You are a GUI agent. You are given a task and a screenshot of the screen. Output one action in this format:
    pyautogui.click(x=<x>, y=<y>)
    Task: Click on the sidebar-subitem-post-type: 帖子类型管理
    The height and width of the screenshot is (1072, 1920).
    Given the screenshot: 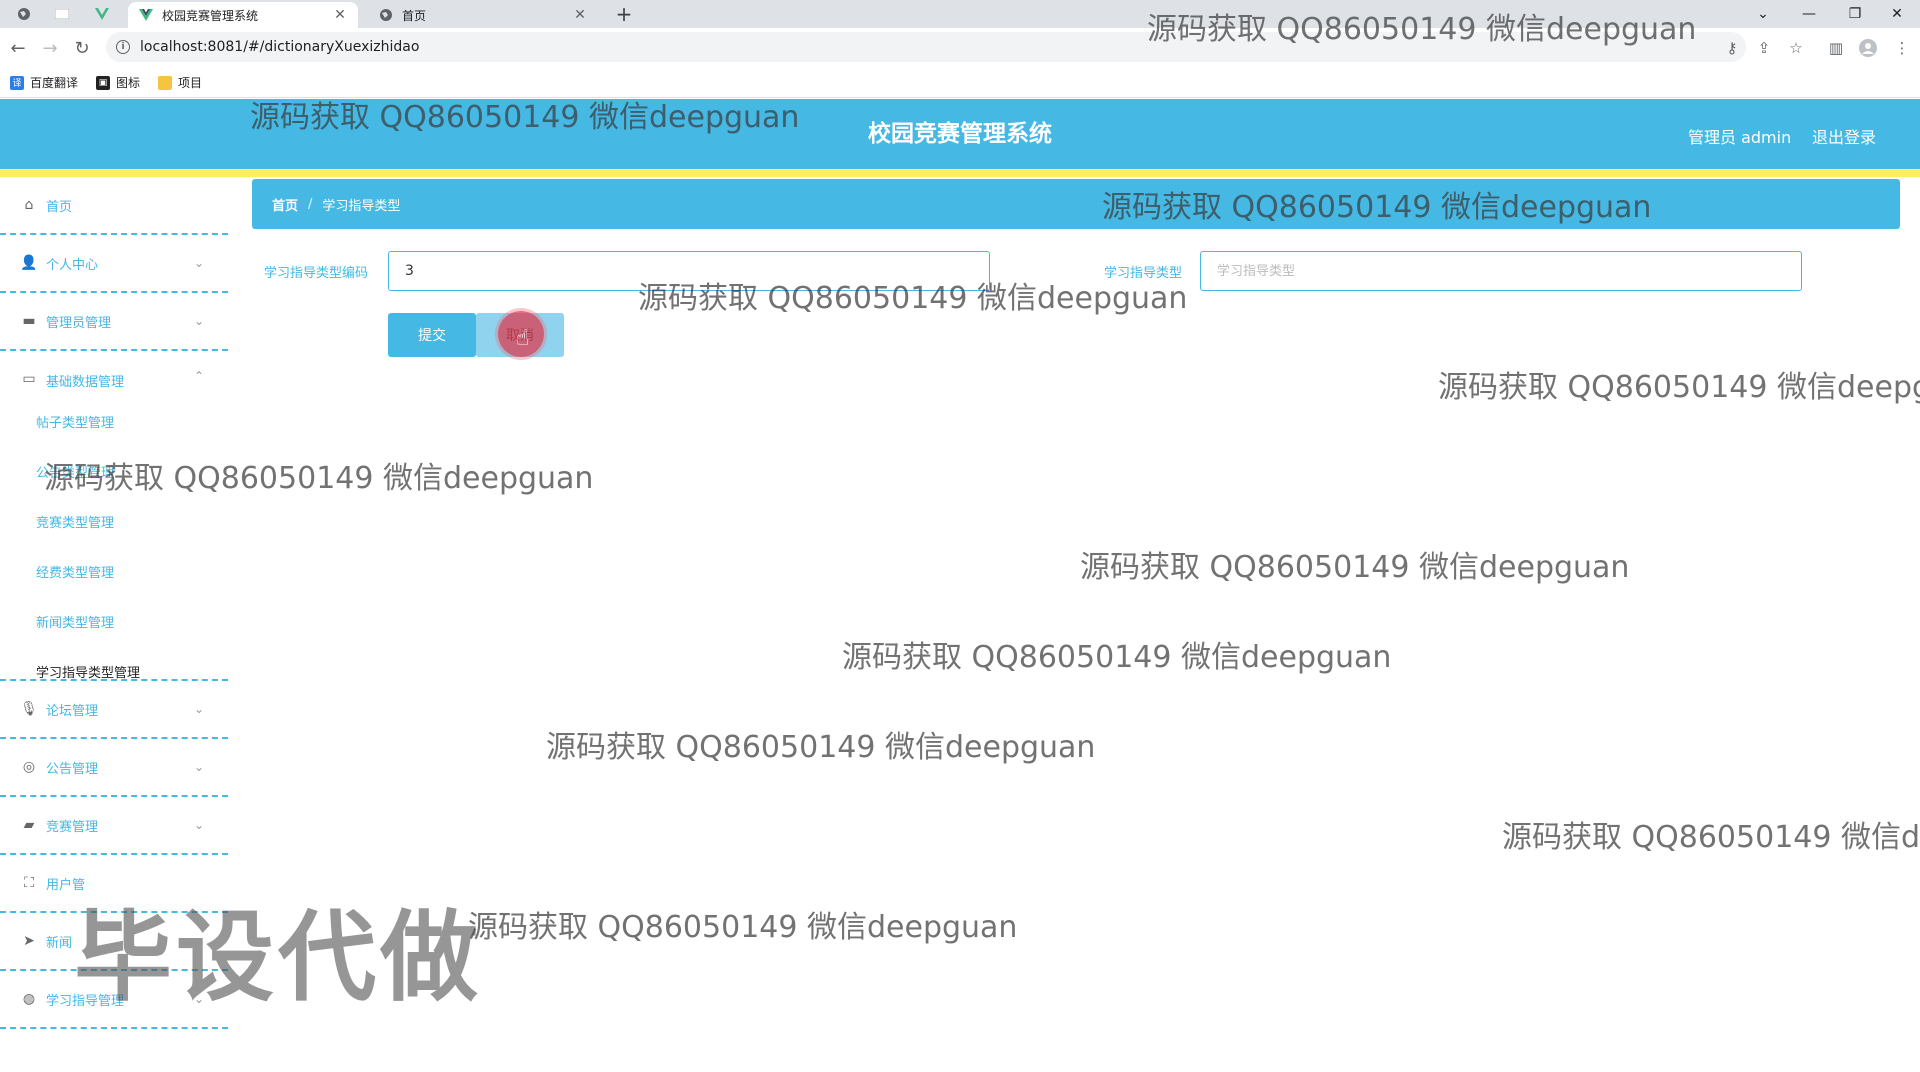 What is the action you would take?
    pyautogui.click(x=75, y=421)
    